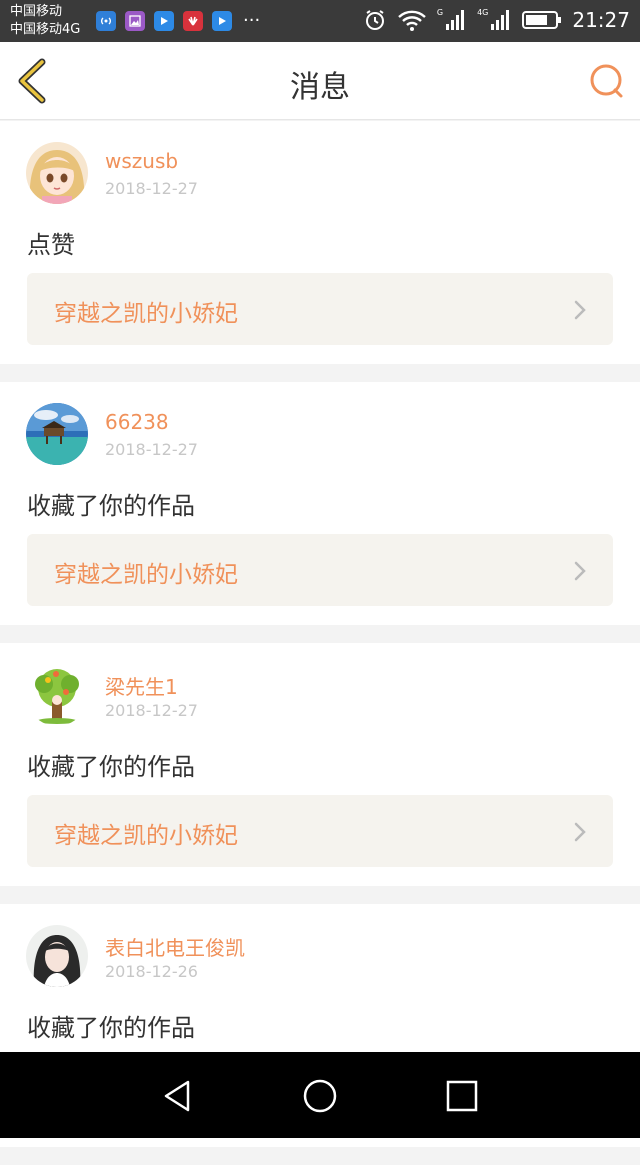  What do you see at coordinates (412, 20) in the screenshot?
I see `wifi-icon` at bounding box center [412, 20].